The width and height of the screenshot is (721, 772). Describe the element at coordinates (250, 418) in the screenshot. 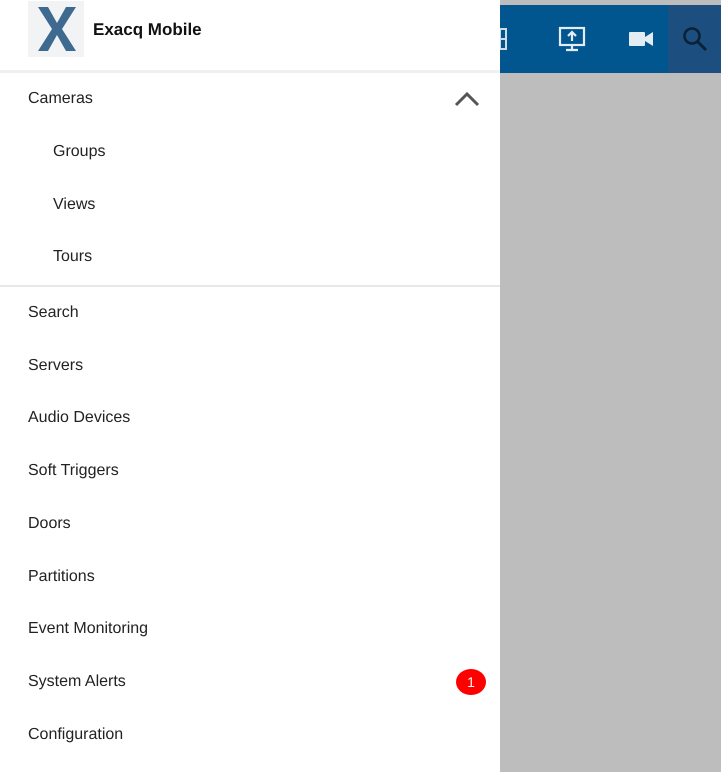

I see `menu-item: Audio Devices` at that location.